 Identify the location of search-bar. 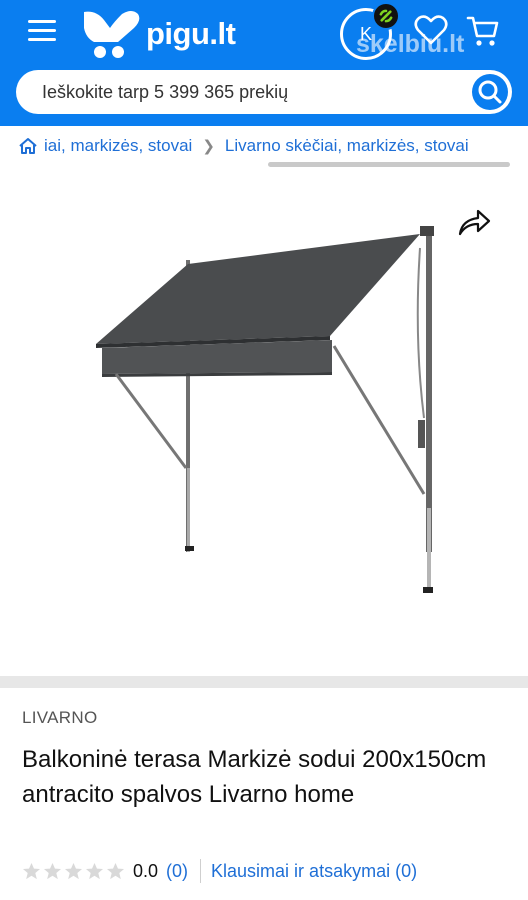
(264, 92).